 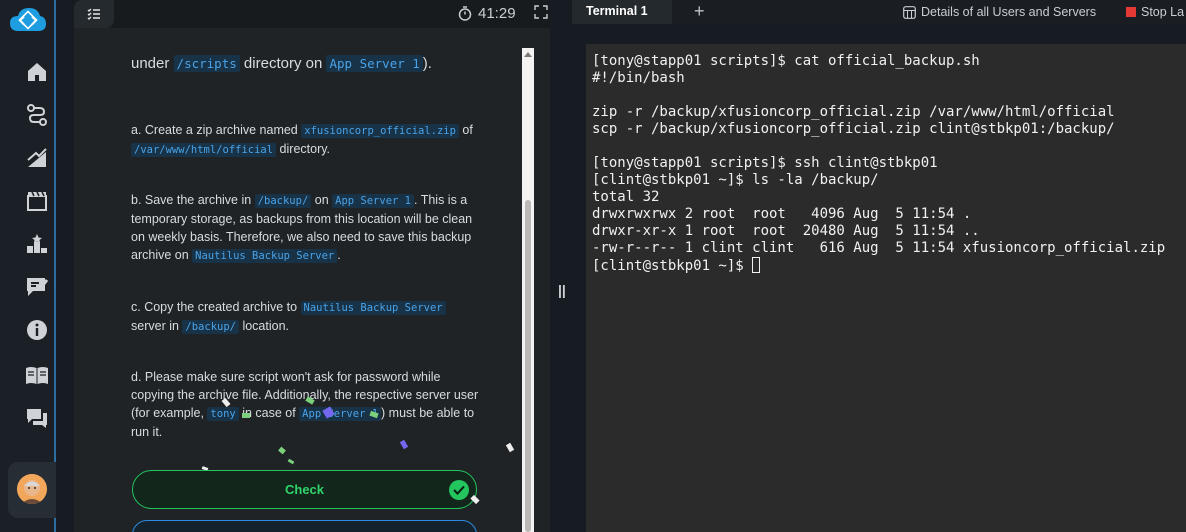 What do you see at coordinates (37, 375) in the screenshot?
I see `book-icon` at bounding box center [37, 375].